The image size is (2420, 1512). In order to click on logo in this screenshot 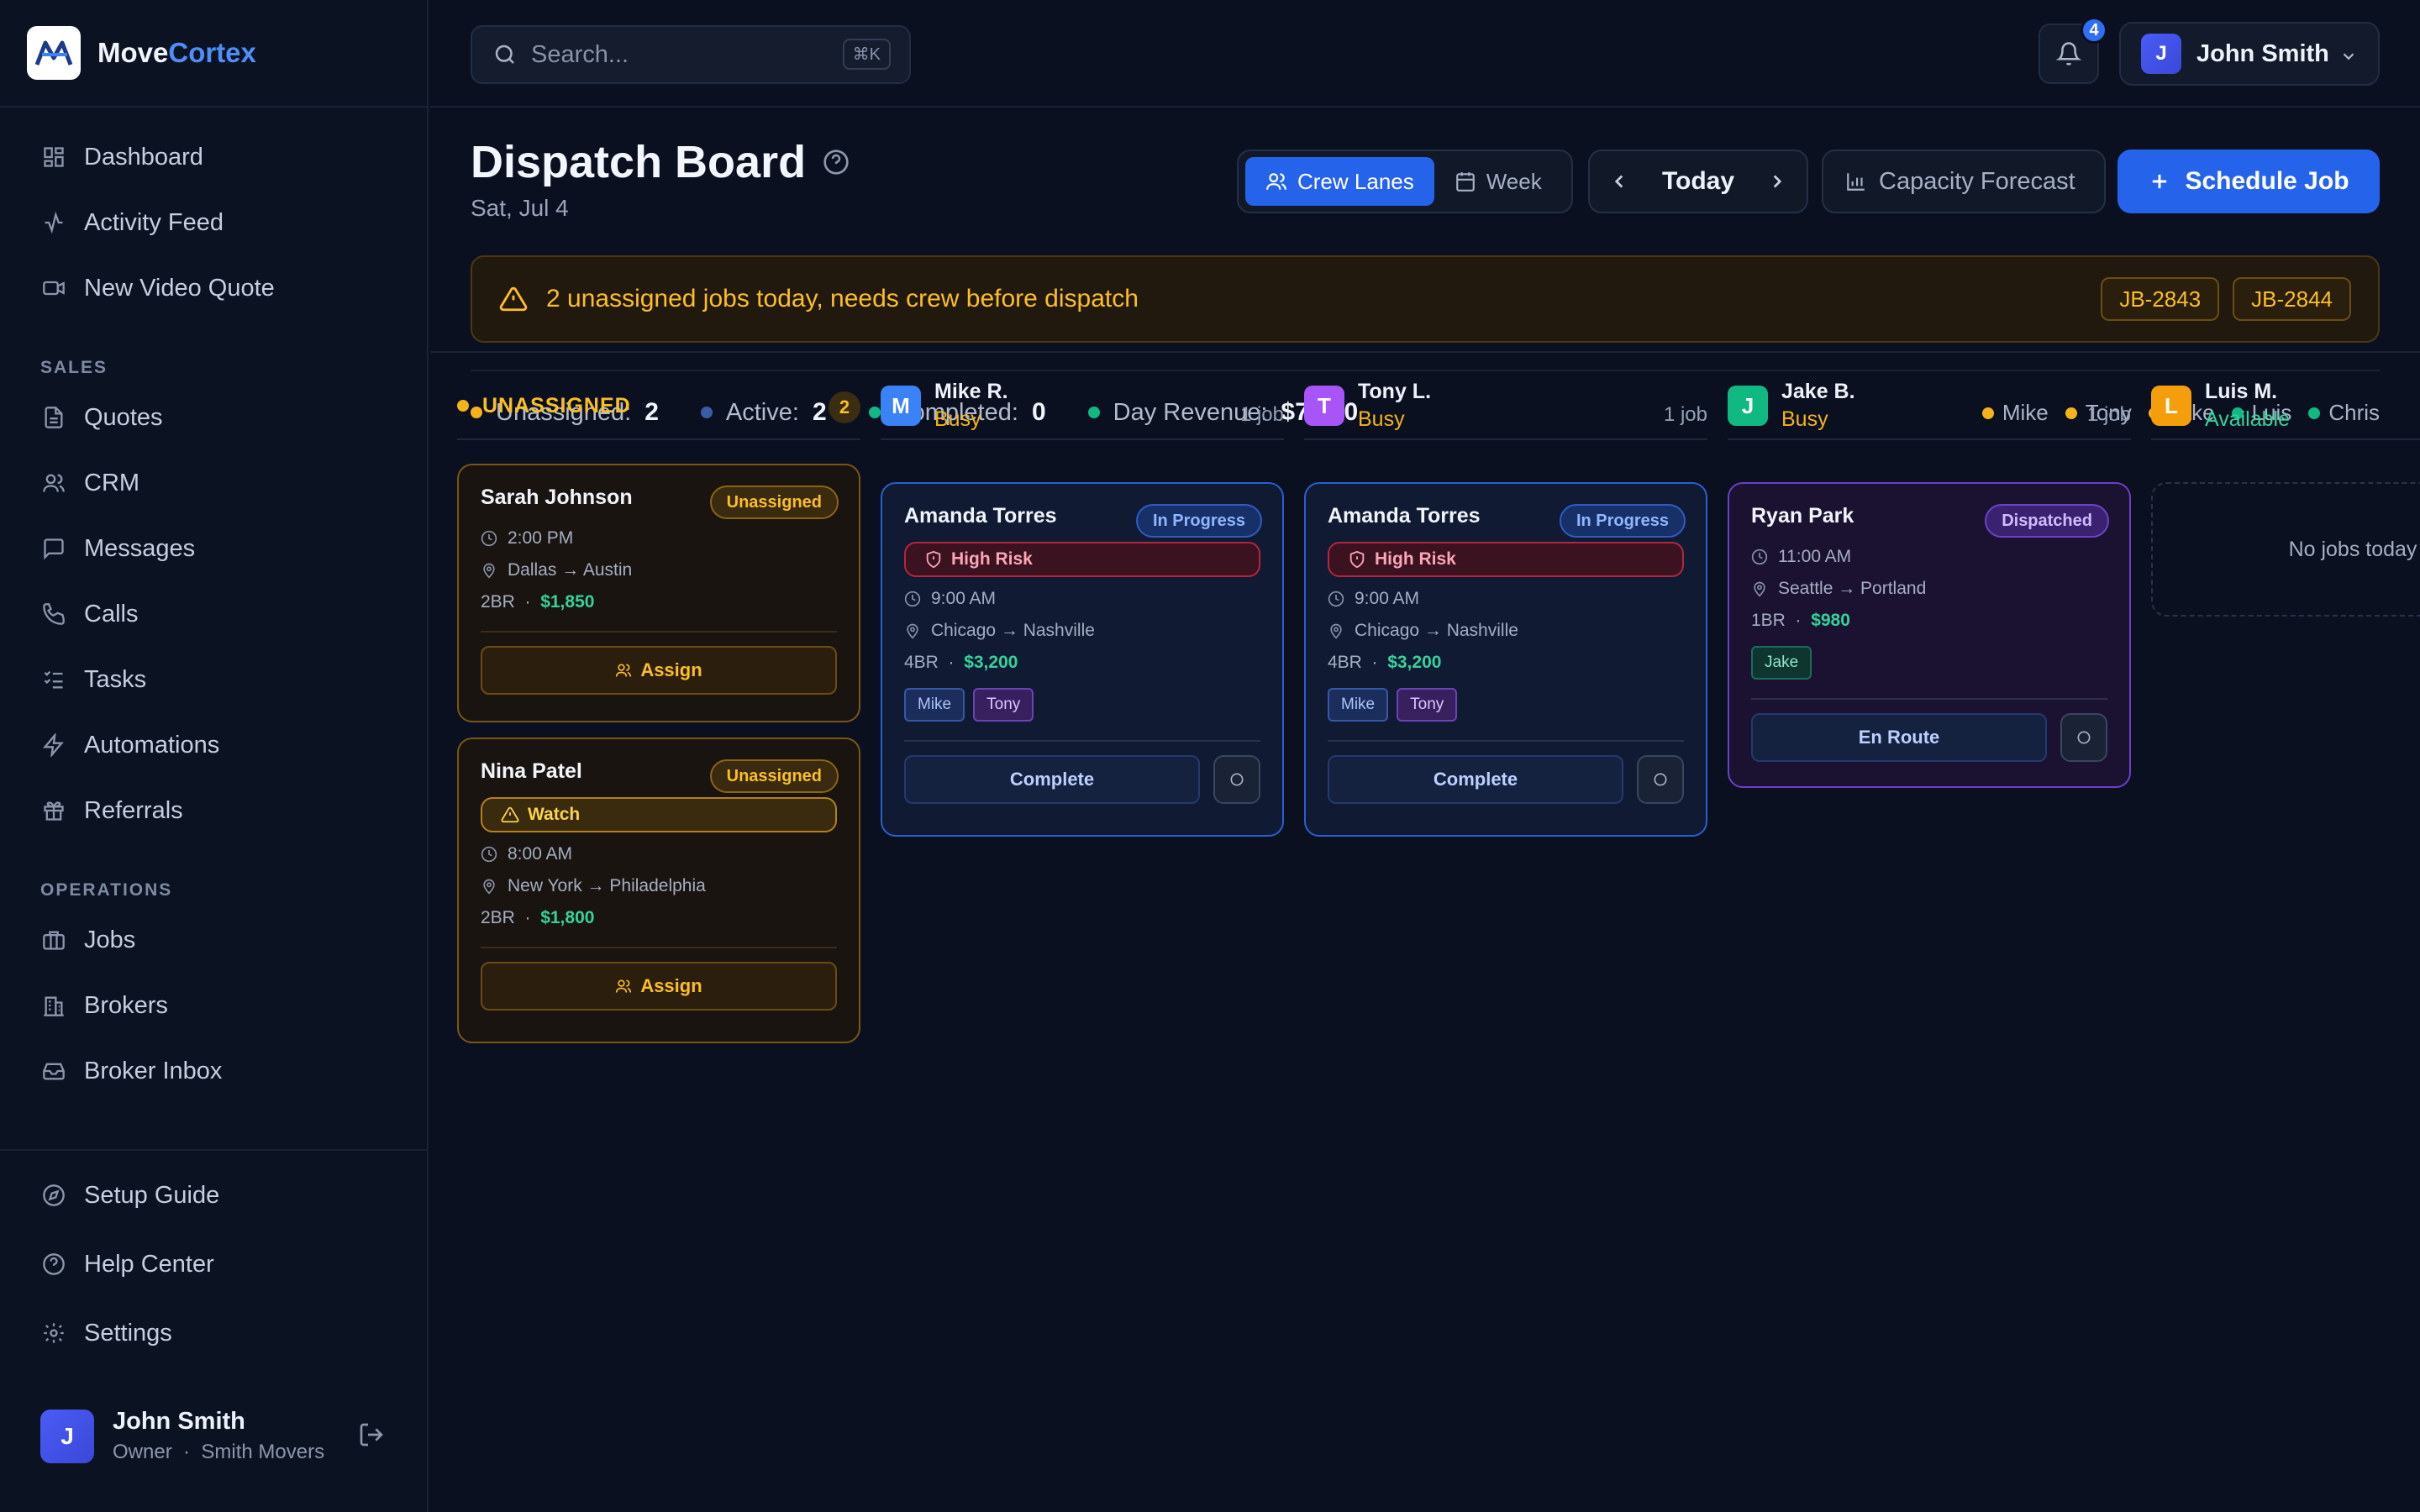, I will do `click(54, 53)`.